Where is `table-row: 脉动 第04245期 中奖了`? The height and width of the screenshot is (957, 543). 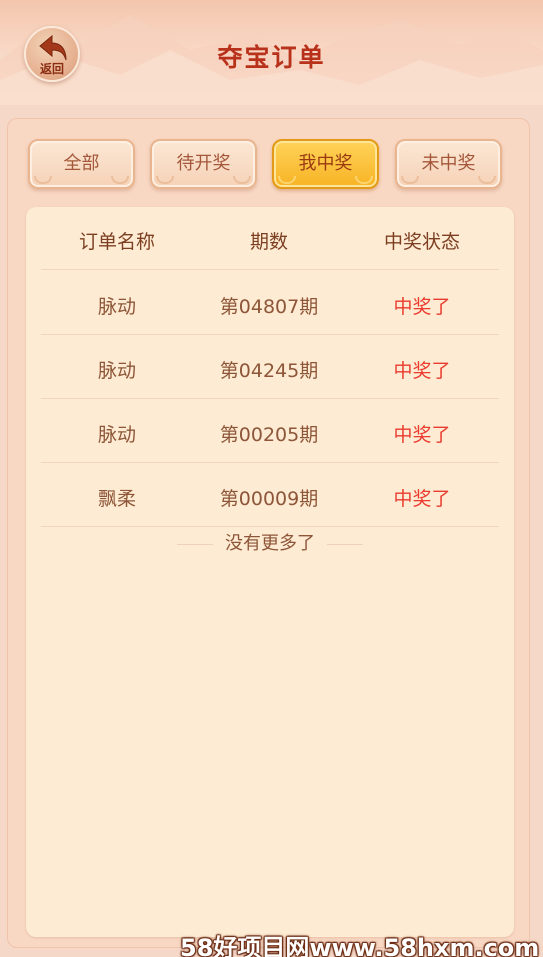
table-row: 脉动 第04245期 中奖了 is located at coordinates (270, 367).